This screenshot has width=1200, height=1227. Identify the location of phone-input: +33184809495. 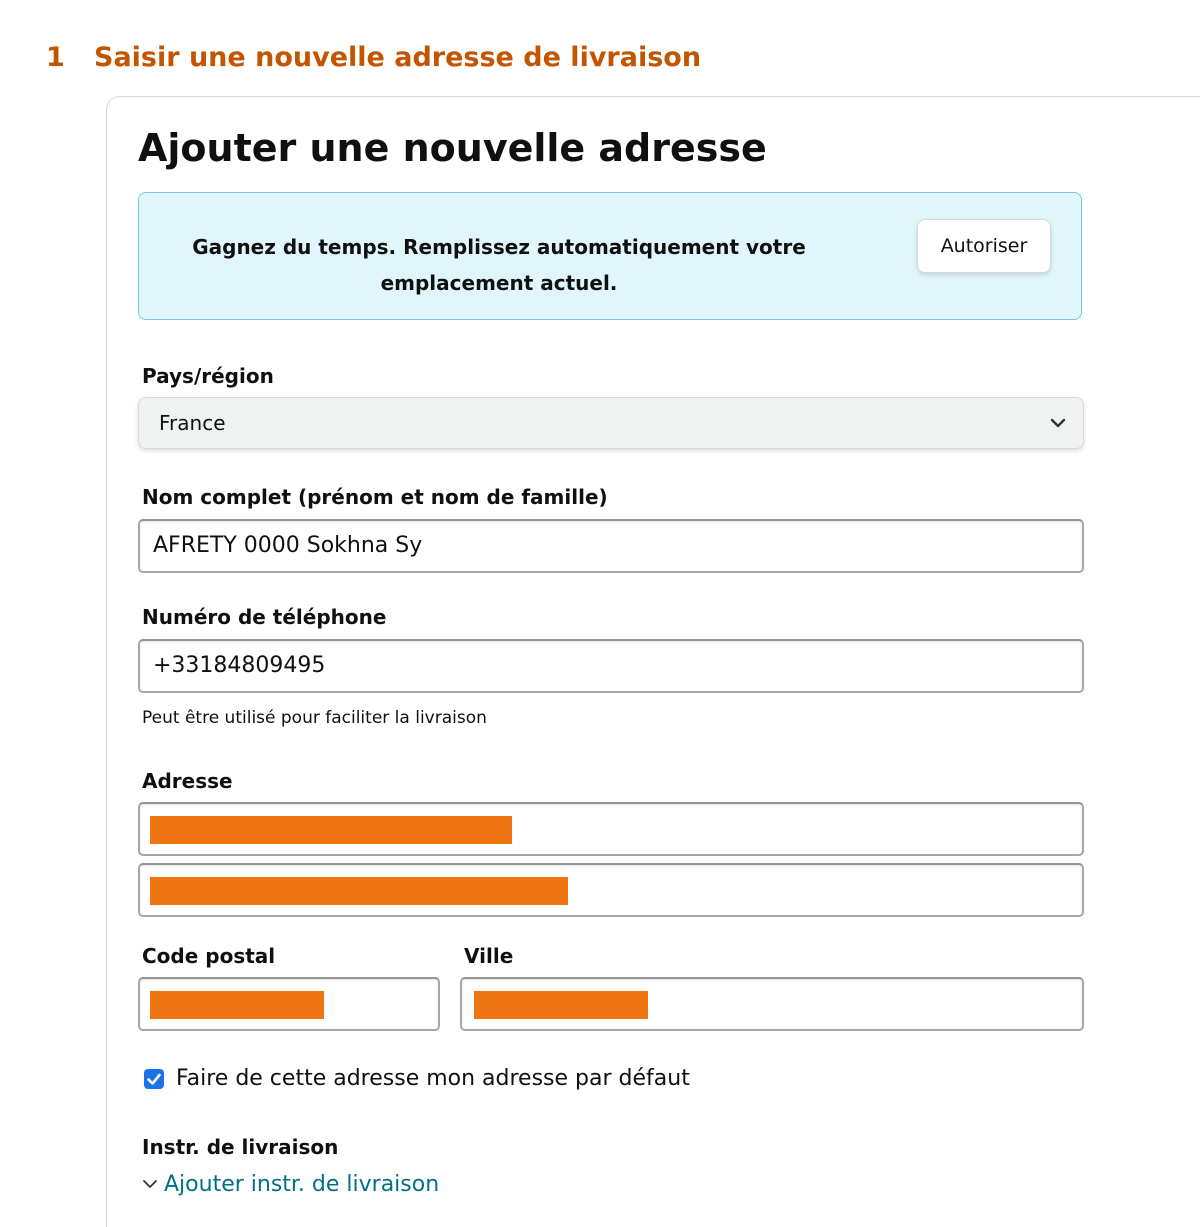
(611, 666).